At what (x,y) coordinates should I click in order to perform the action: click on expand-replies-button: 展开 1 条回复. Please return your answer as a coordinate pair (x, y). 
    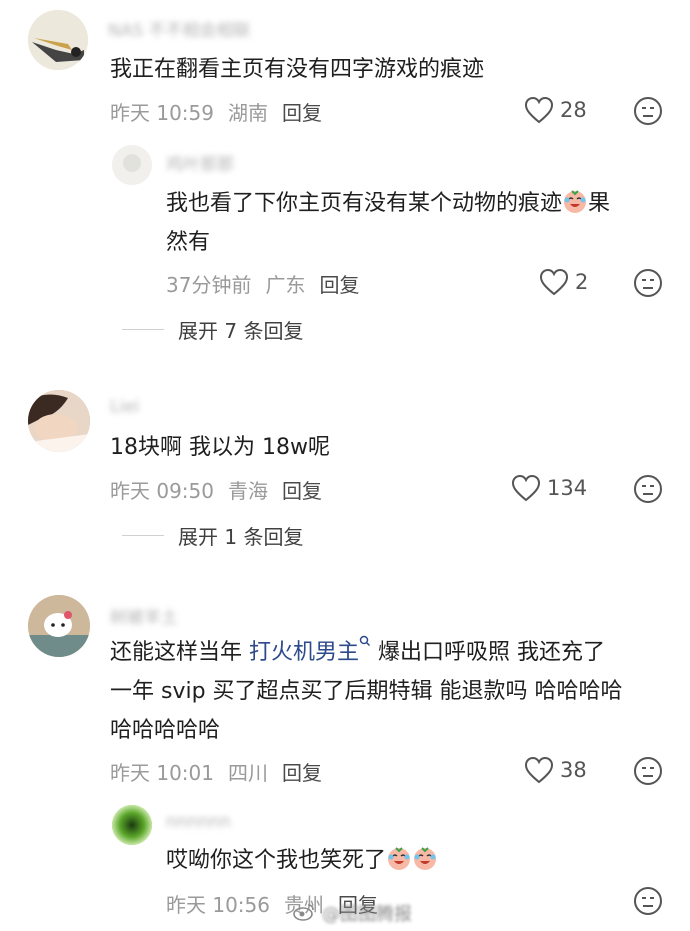
    Looking at the image, I should click on (212, 535).